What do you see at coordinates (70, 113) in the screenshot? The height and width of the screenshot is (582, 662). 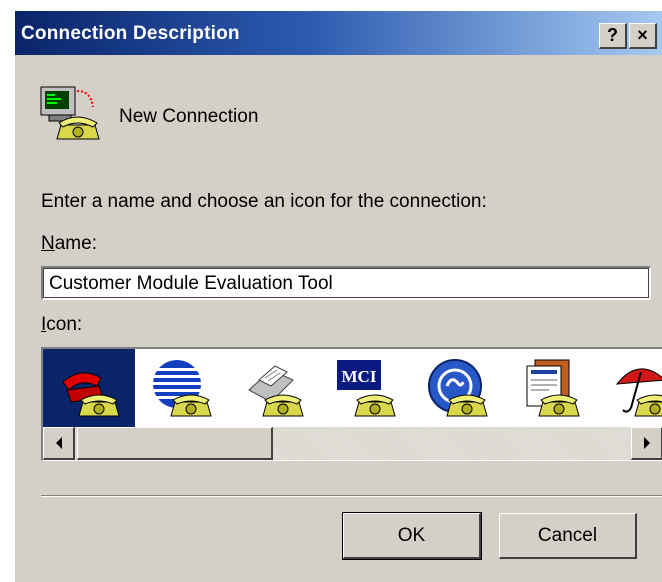 I see `phone-computer-icon` at bounding box center [70, 113].